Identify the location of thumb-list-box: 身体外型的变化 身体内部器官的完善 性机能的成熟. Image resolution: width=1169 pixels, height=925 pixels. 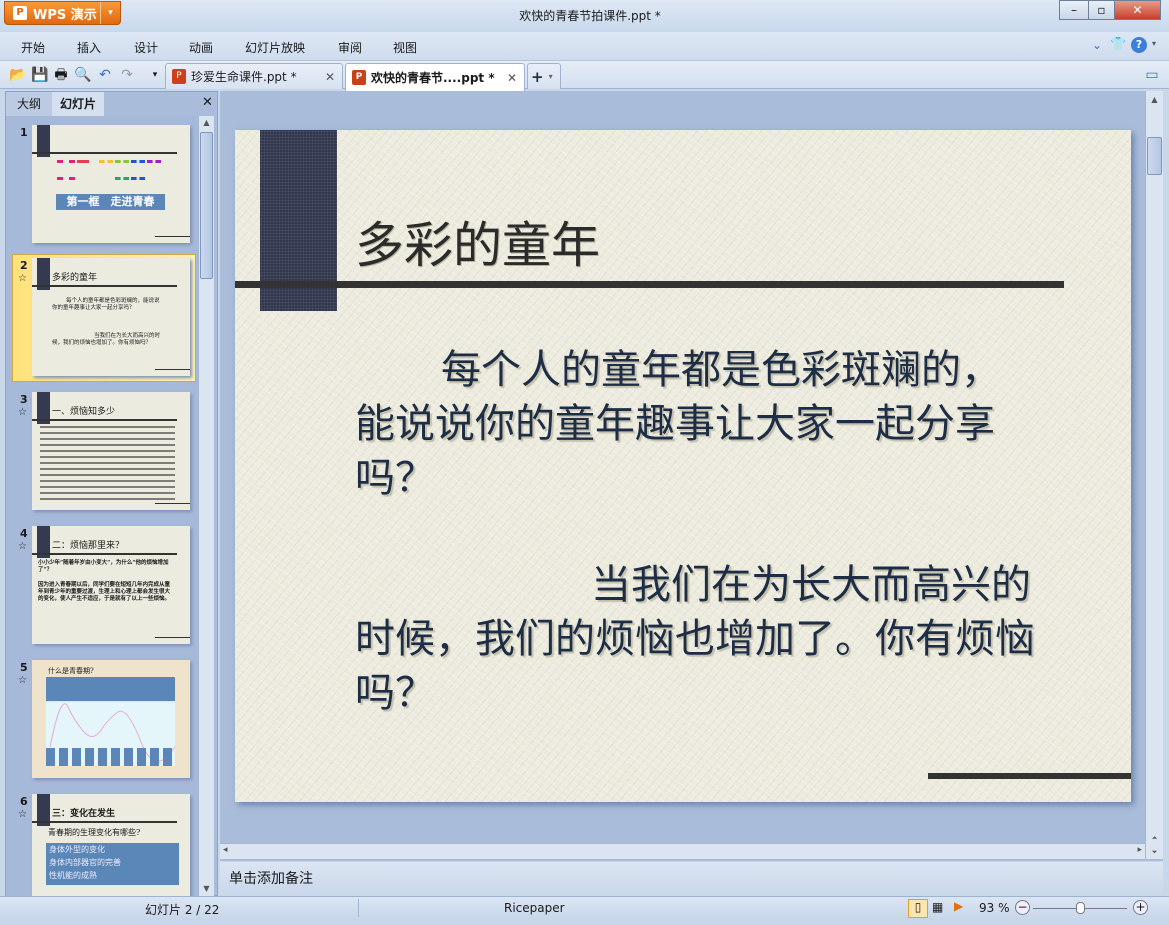
(112, 864).